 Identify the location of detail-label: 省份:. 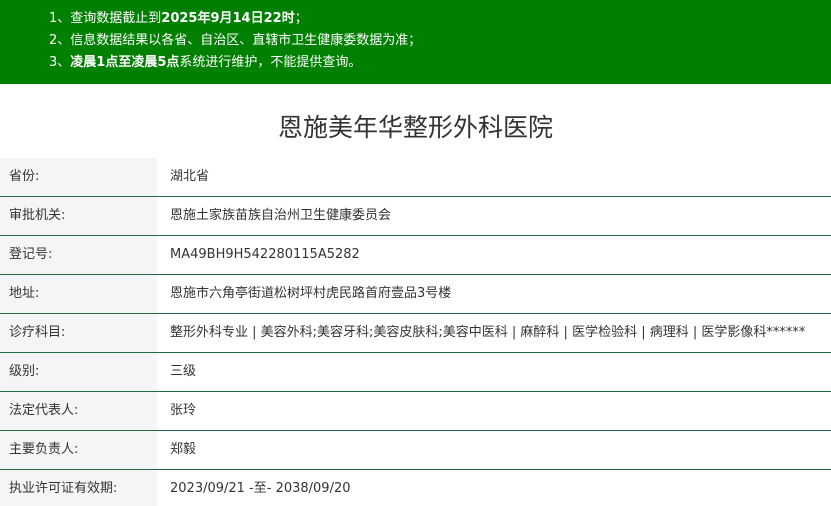
(78, 177).